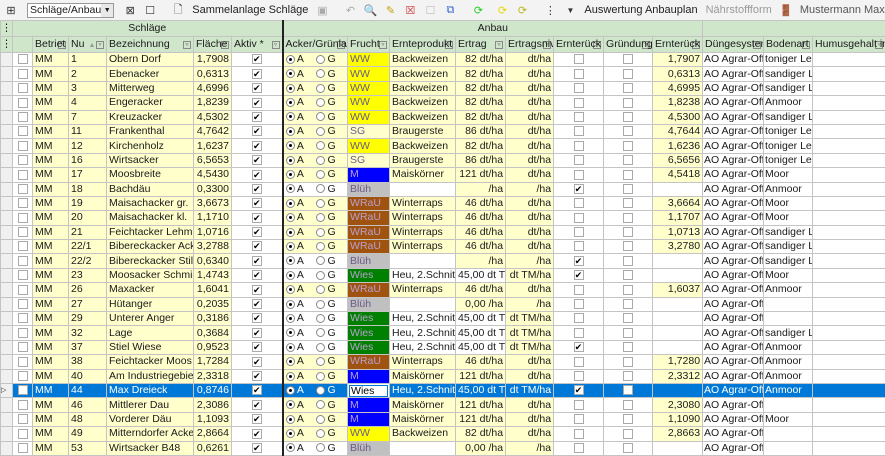 The image size is (885, 456). Describe the element at coordinates (481, 131) in the screenshot. I see `ertrag-cell: 86 dt/ha` at that location.